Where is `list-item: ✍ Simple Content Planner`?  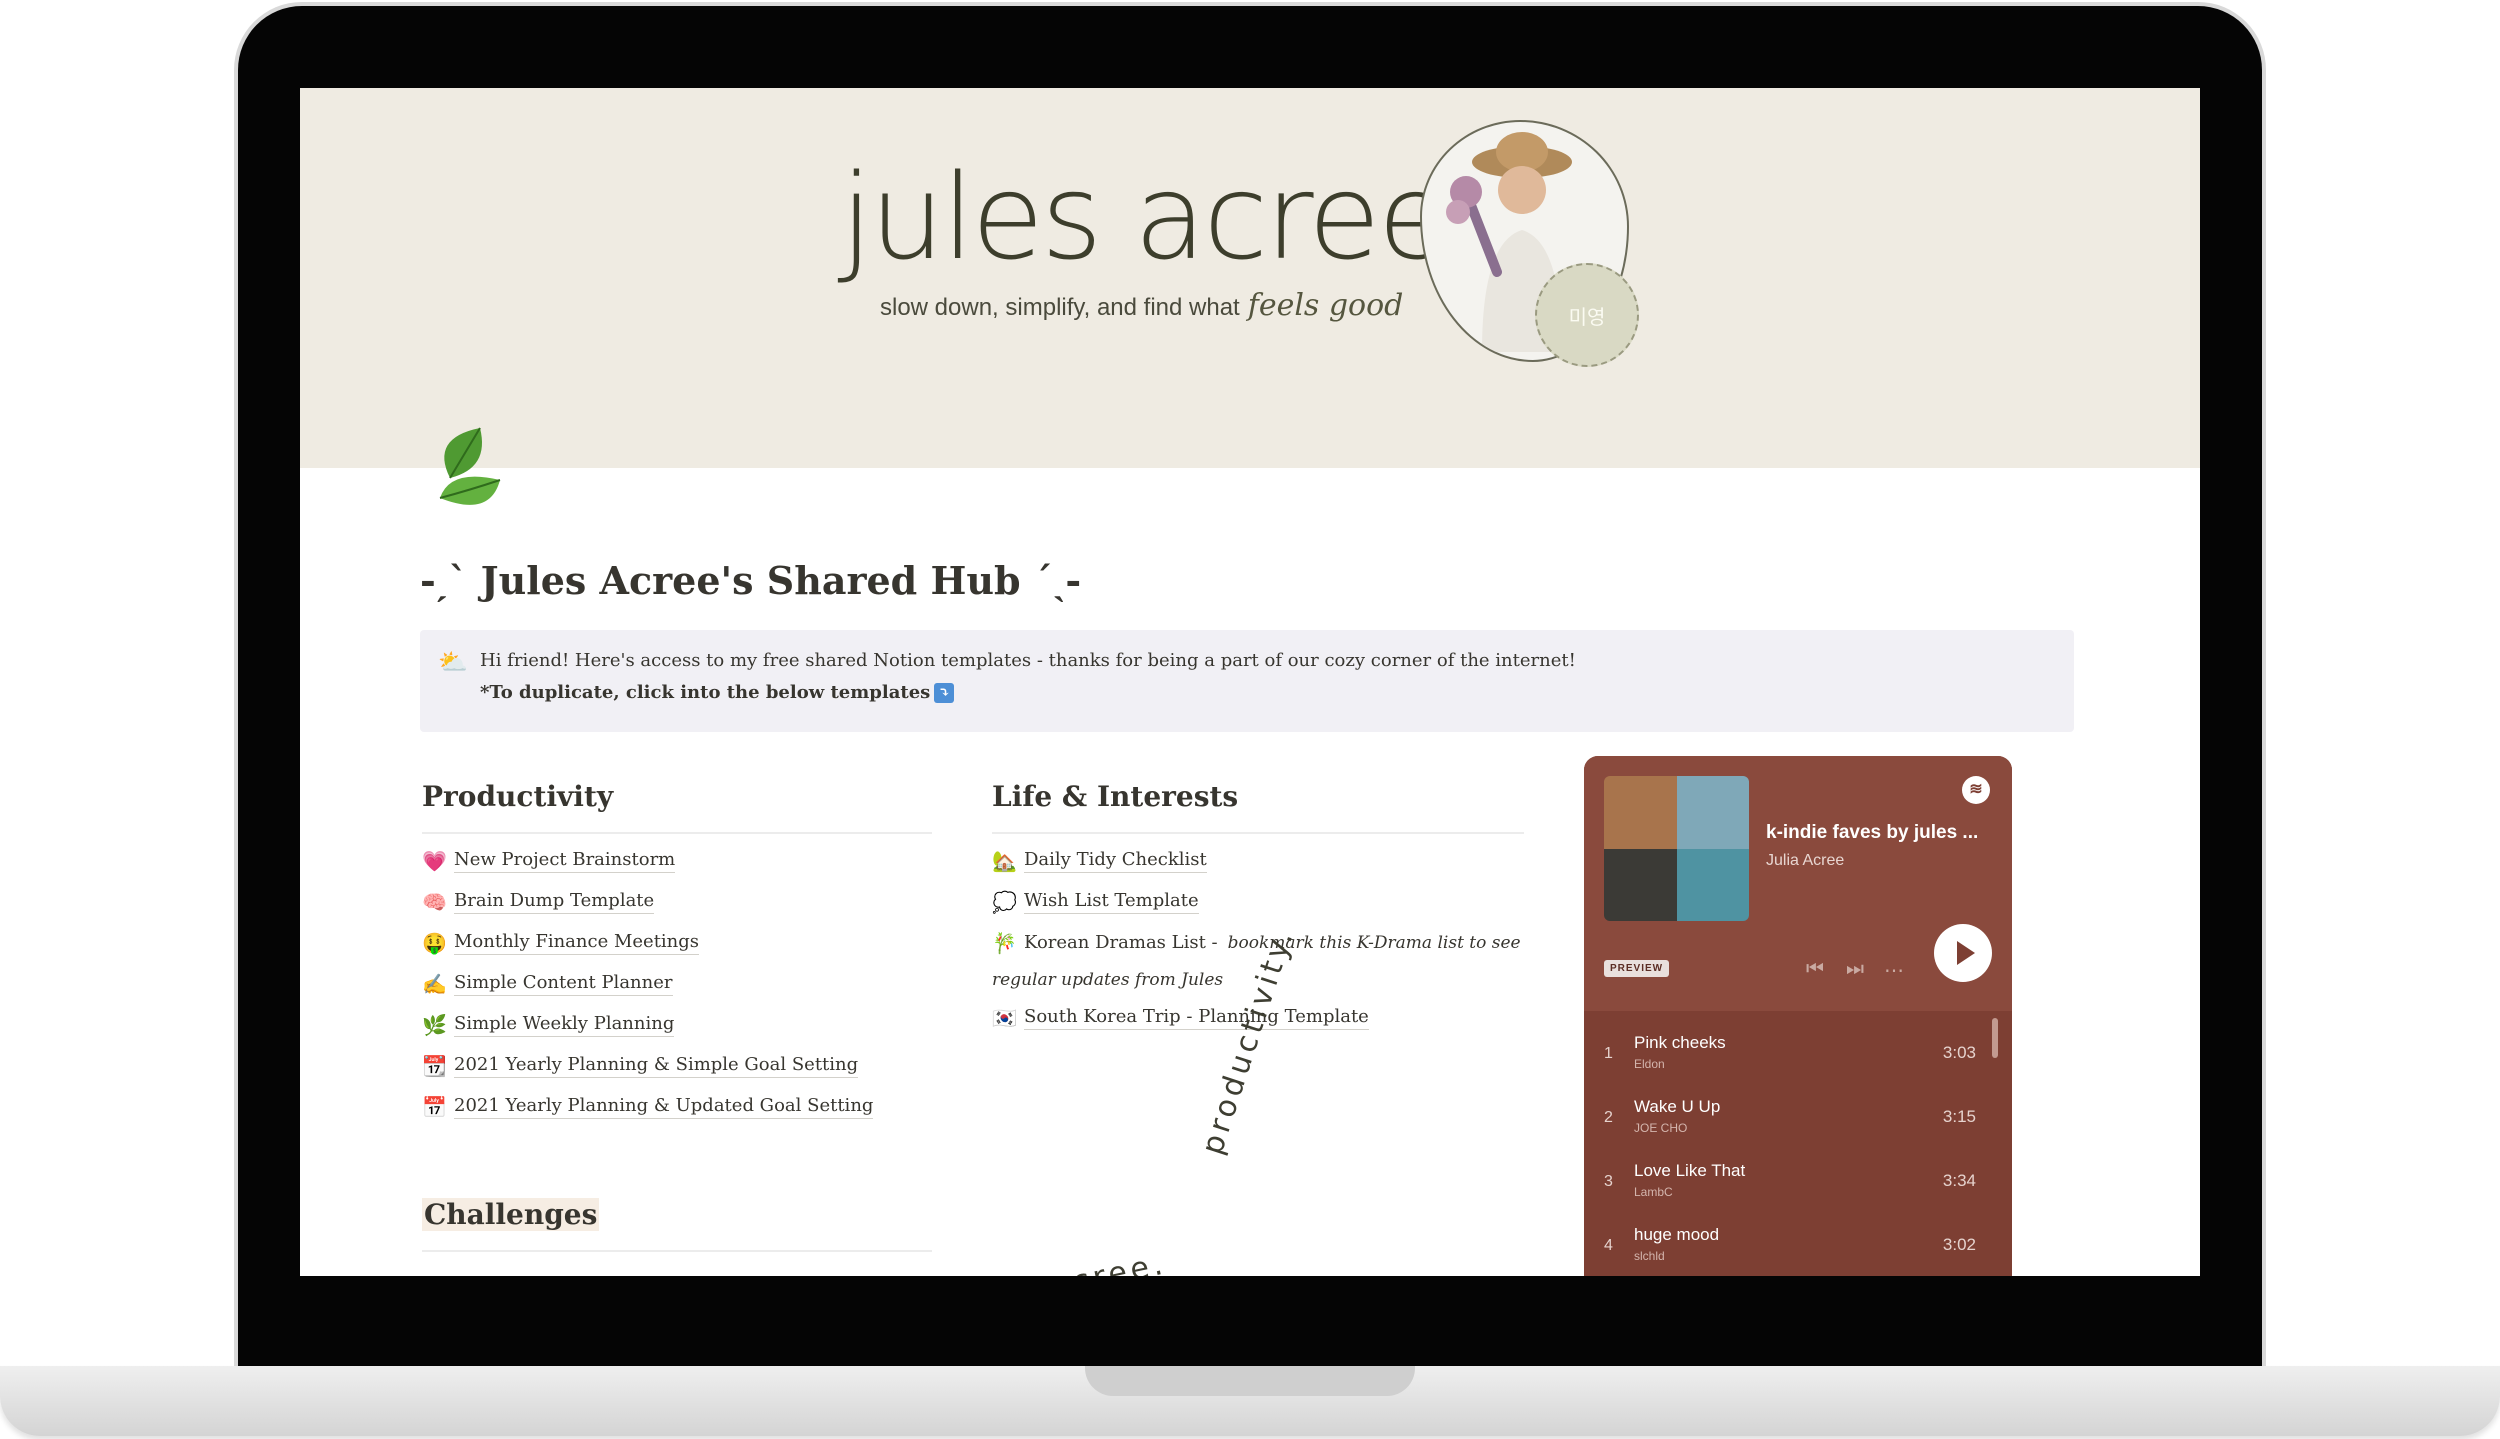
list-item: ✍ Simple Content Planner is located at coordinates (647, 983).